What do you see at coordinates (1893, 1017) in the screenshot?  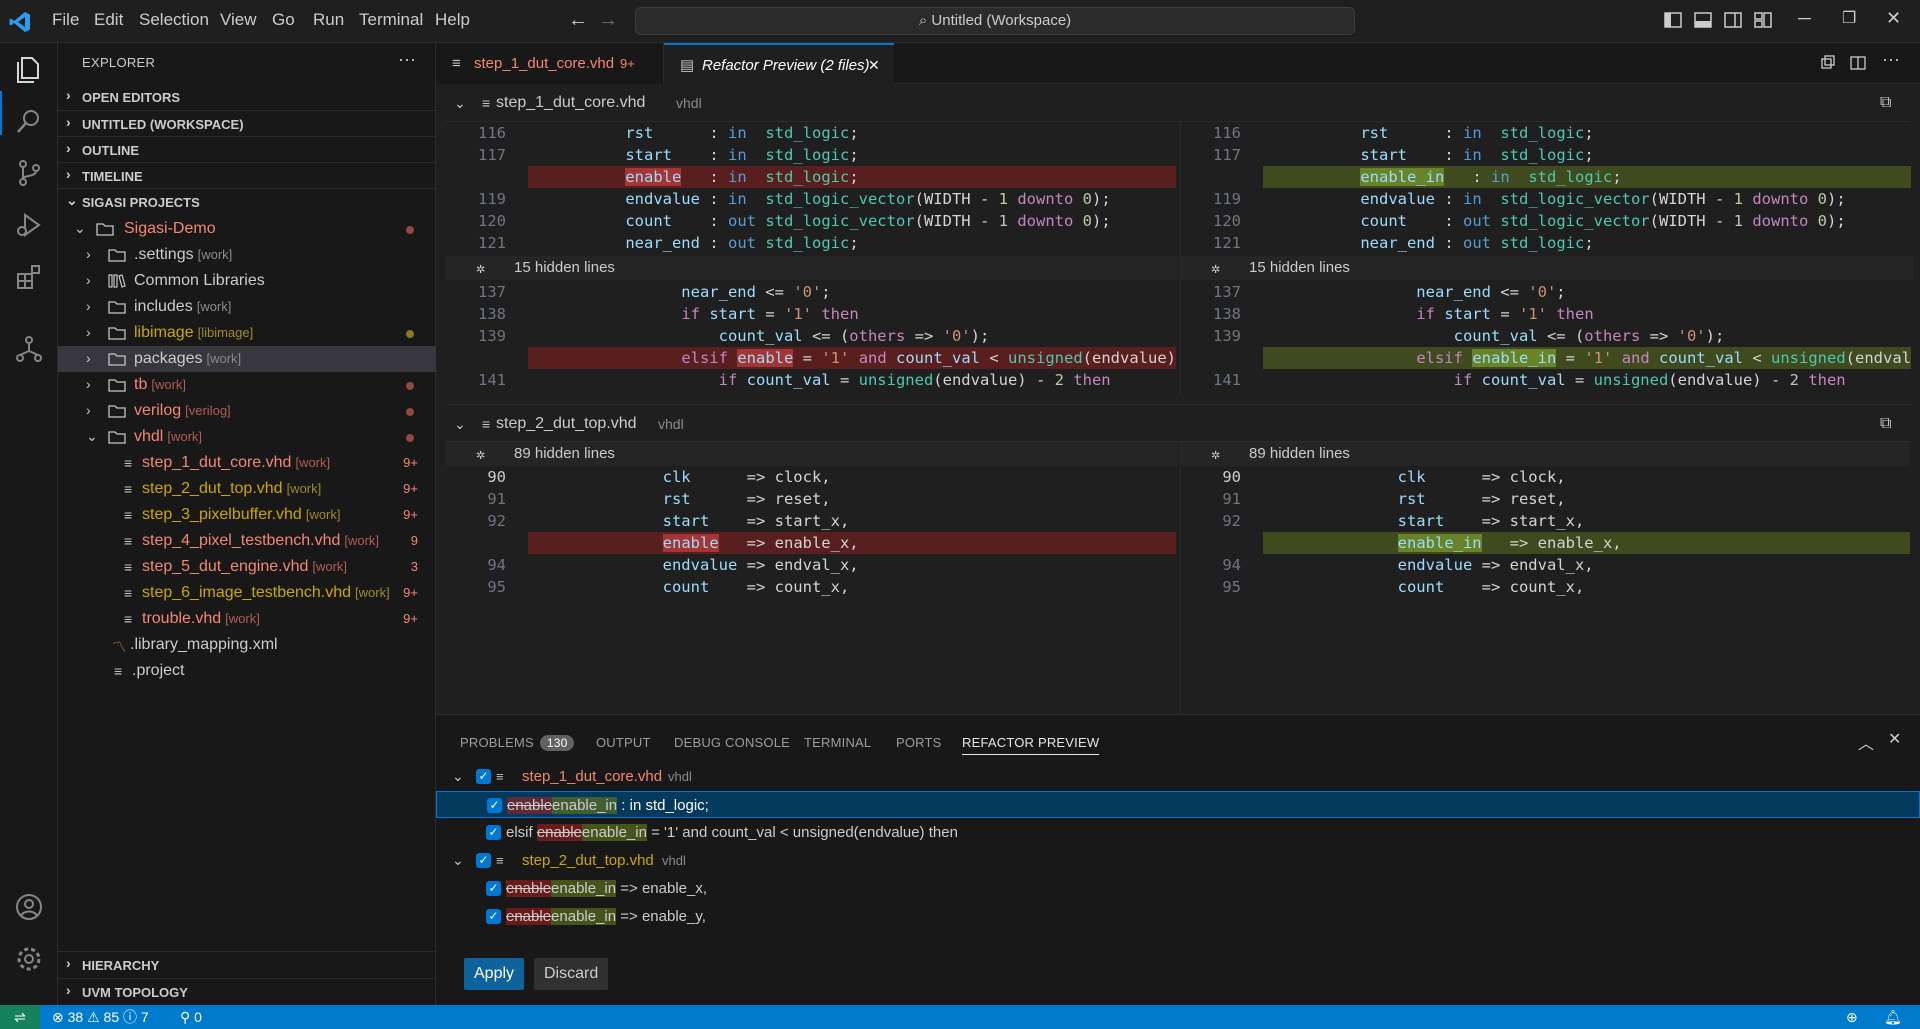 I see `notifications-bell-icon: 🔔︎` at bounding box center [1893, 1017].